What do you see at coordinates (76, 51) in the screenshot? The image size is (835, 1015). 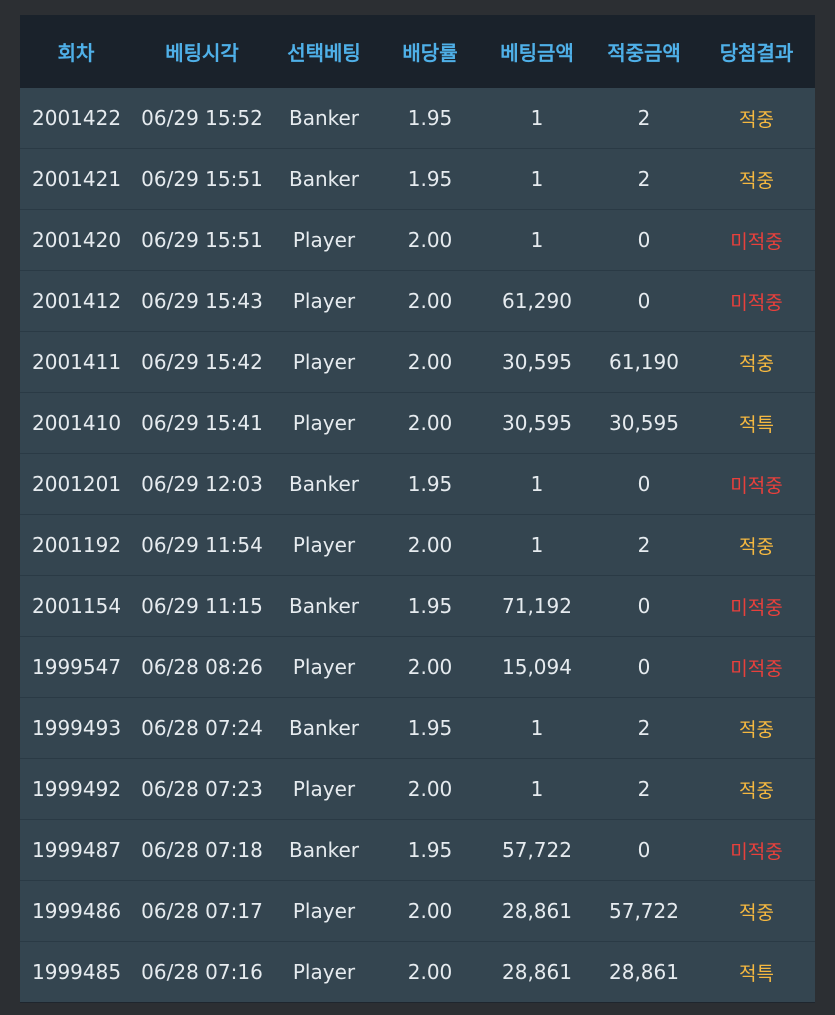 I see `header-round: 회차` at bounding box center [76, 51].